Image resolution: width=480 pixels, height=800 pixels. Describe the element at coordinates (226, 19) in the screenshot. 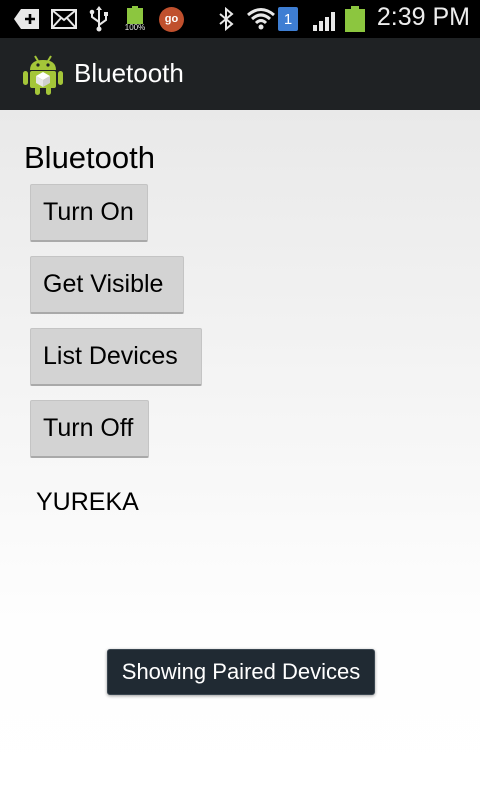

I see `bluetooth-icon` at that location.